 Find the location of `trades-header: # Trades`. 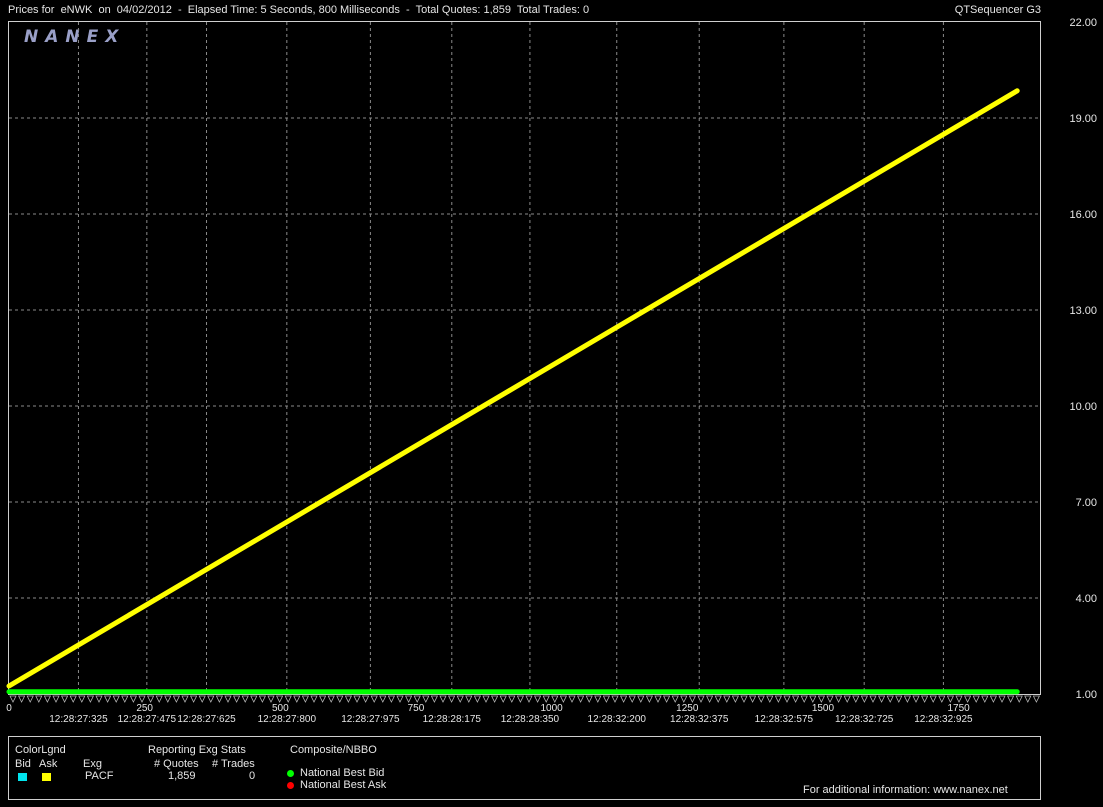

trades-header: # Trades is located at coordinates (233, 764).